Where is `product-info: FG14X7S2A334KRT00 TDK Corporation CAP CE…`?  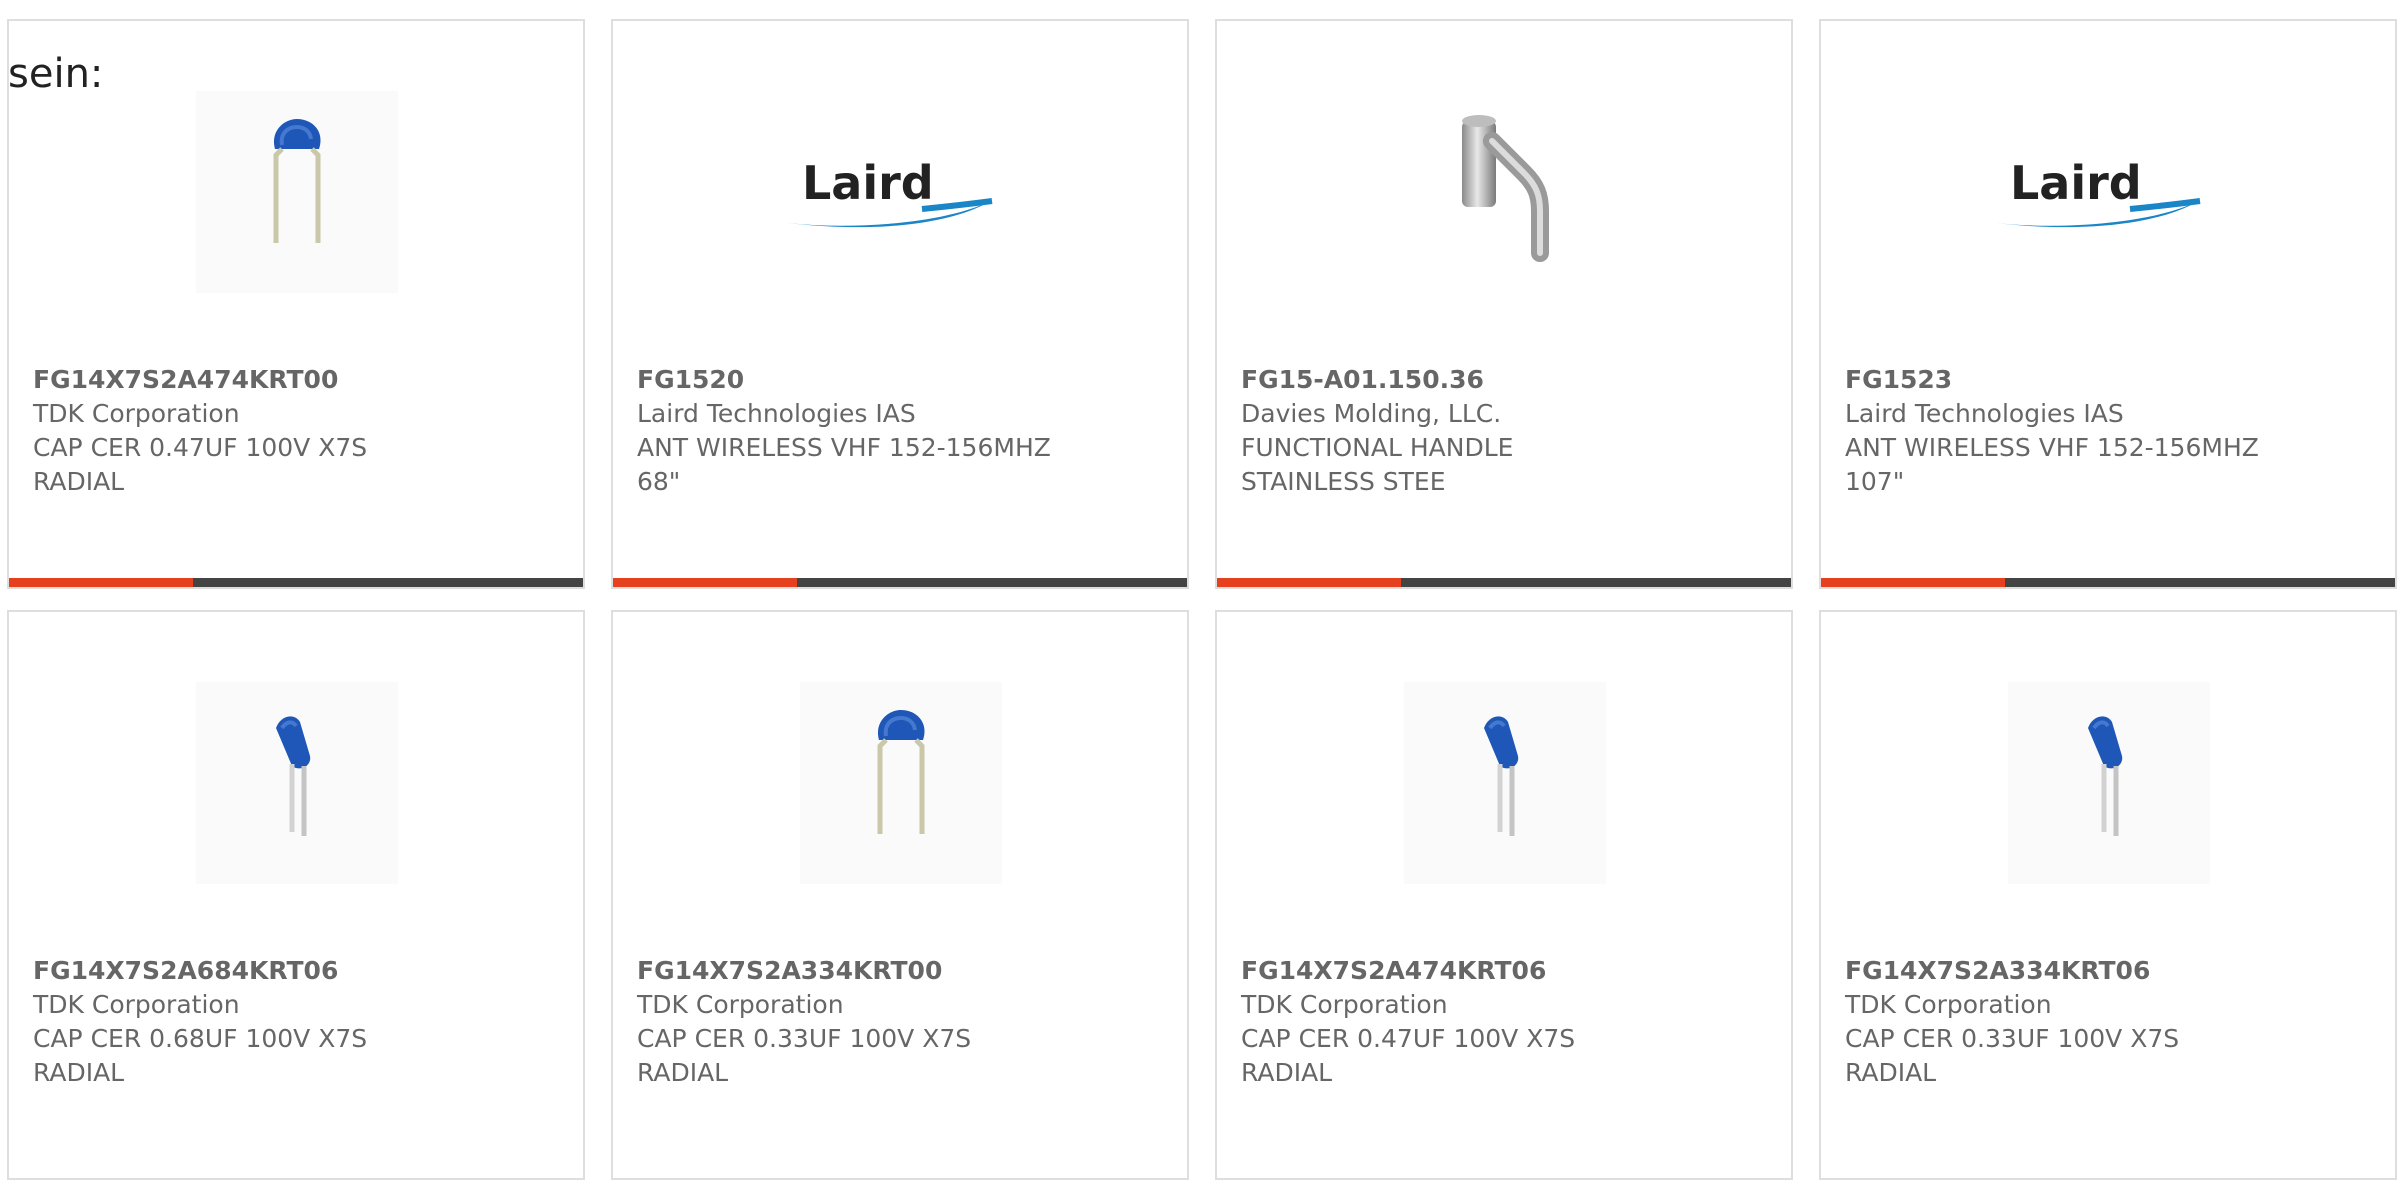 product-info: FG14X7S2A334KRT00 TDK Corporation CAP CE… is located at coordinates (897, 1022).